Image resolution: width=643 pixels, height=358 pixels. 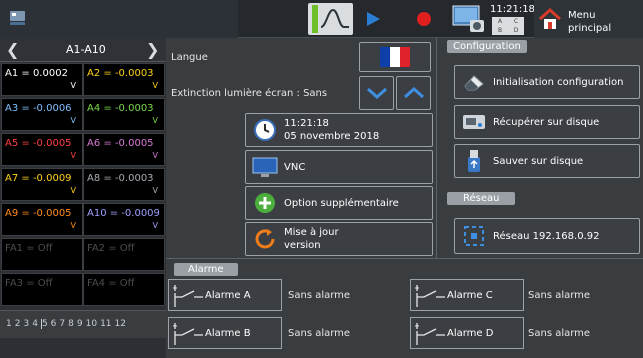 What do you see at coordinates (152, 49) in the screenshot?
I see `chevron-right-icon: ❯` at bounding box center [152, 49].